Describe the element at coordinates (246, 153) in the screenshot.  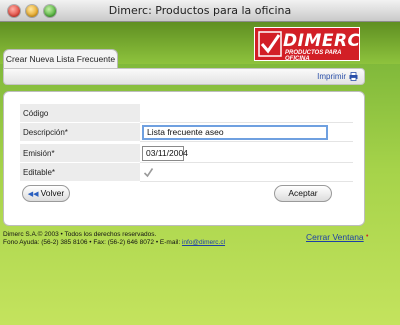
I see `emision-cell: 03/11/2004` at that location.